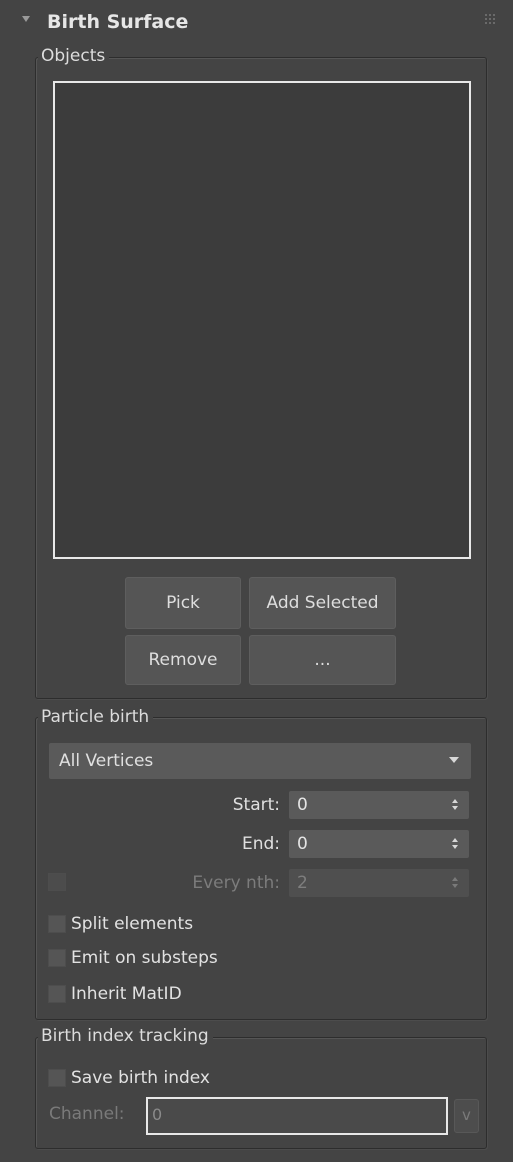  I want to click on every-nth-label: Every nth:, so click(236, 883).